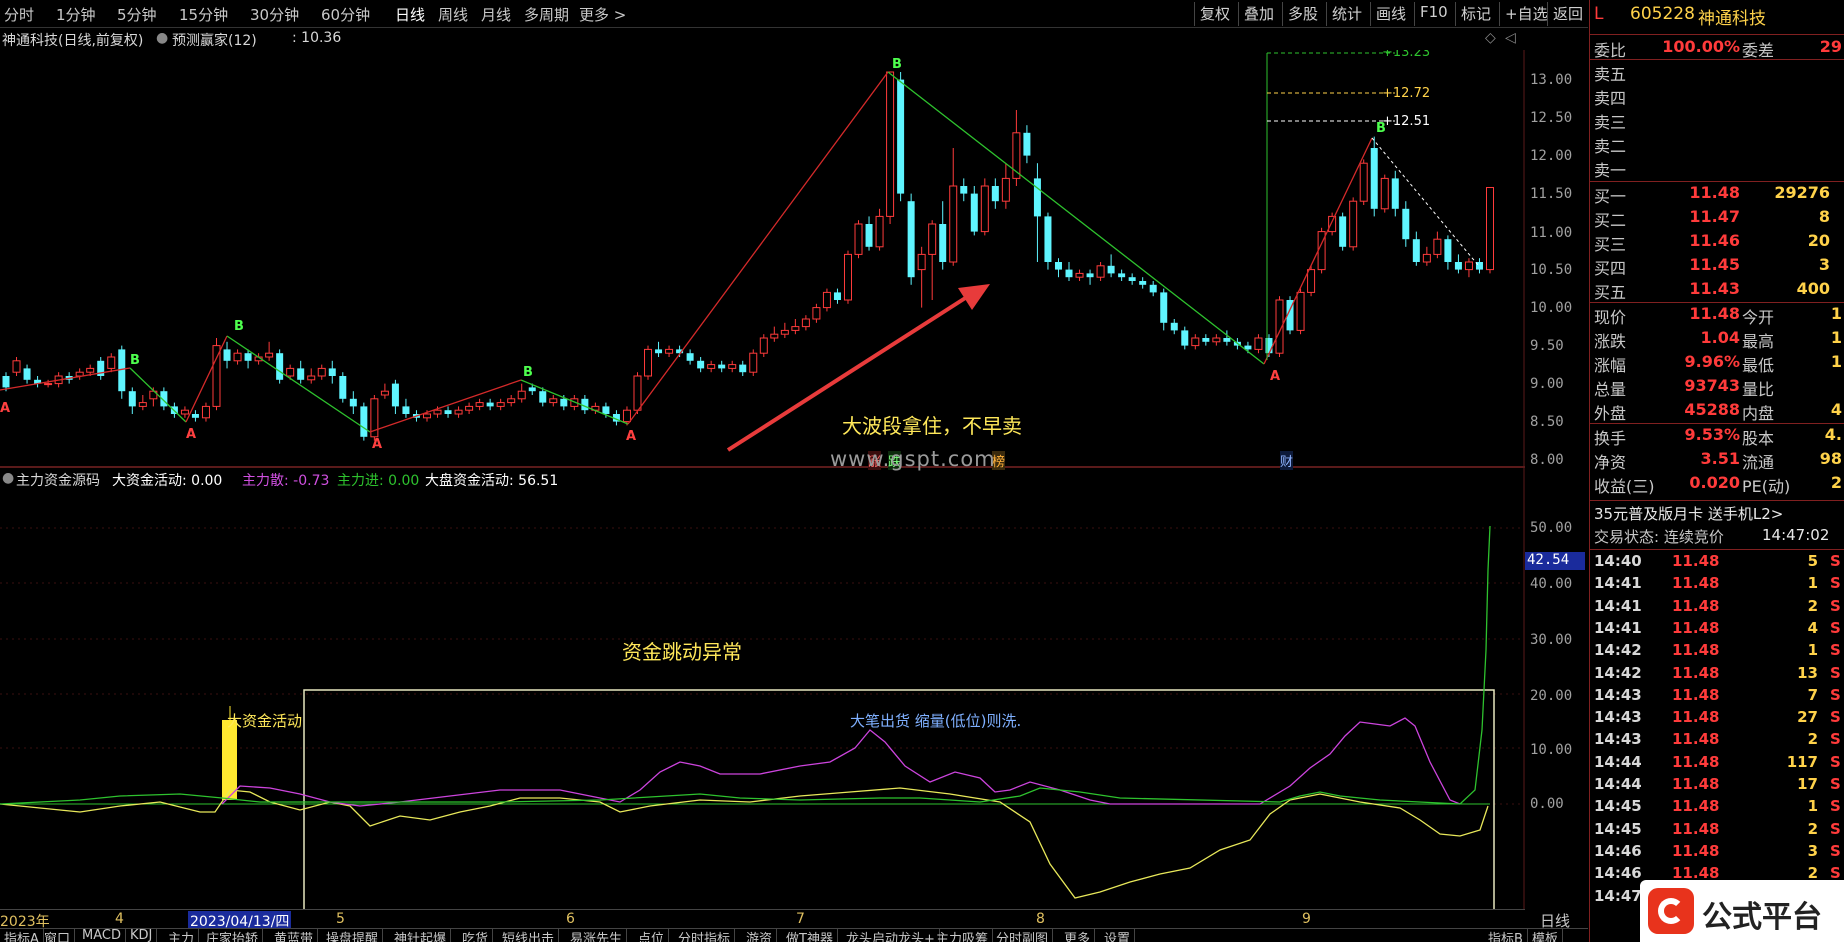  What do you see at coordinates (1717, 168) in the screenshot?
I see `sell-level: 卖一` at bounding box center [1717, 168].